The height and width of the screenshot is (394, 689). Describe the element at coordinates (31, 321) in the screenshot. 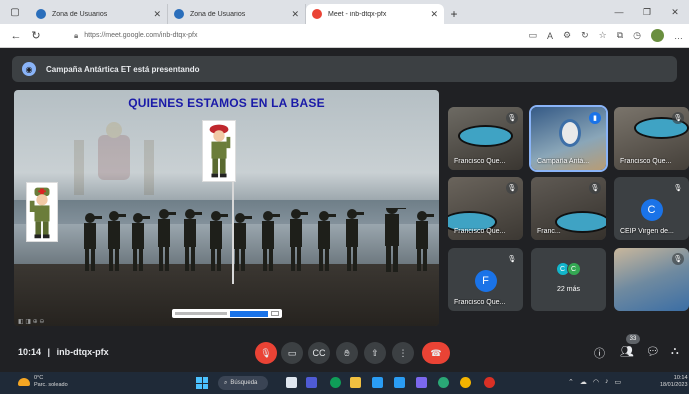

I see `slide-controls-icon: ◧ ◨ ⊕ ⊖` at that location.